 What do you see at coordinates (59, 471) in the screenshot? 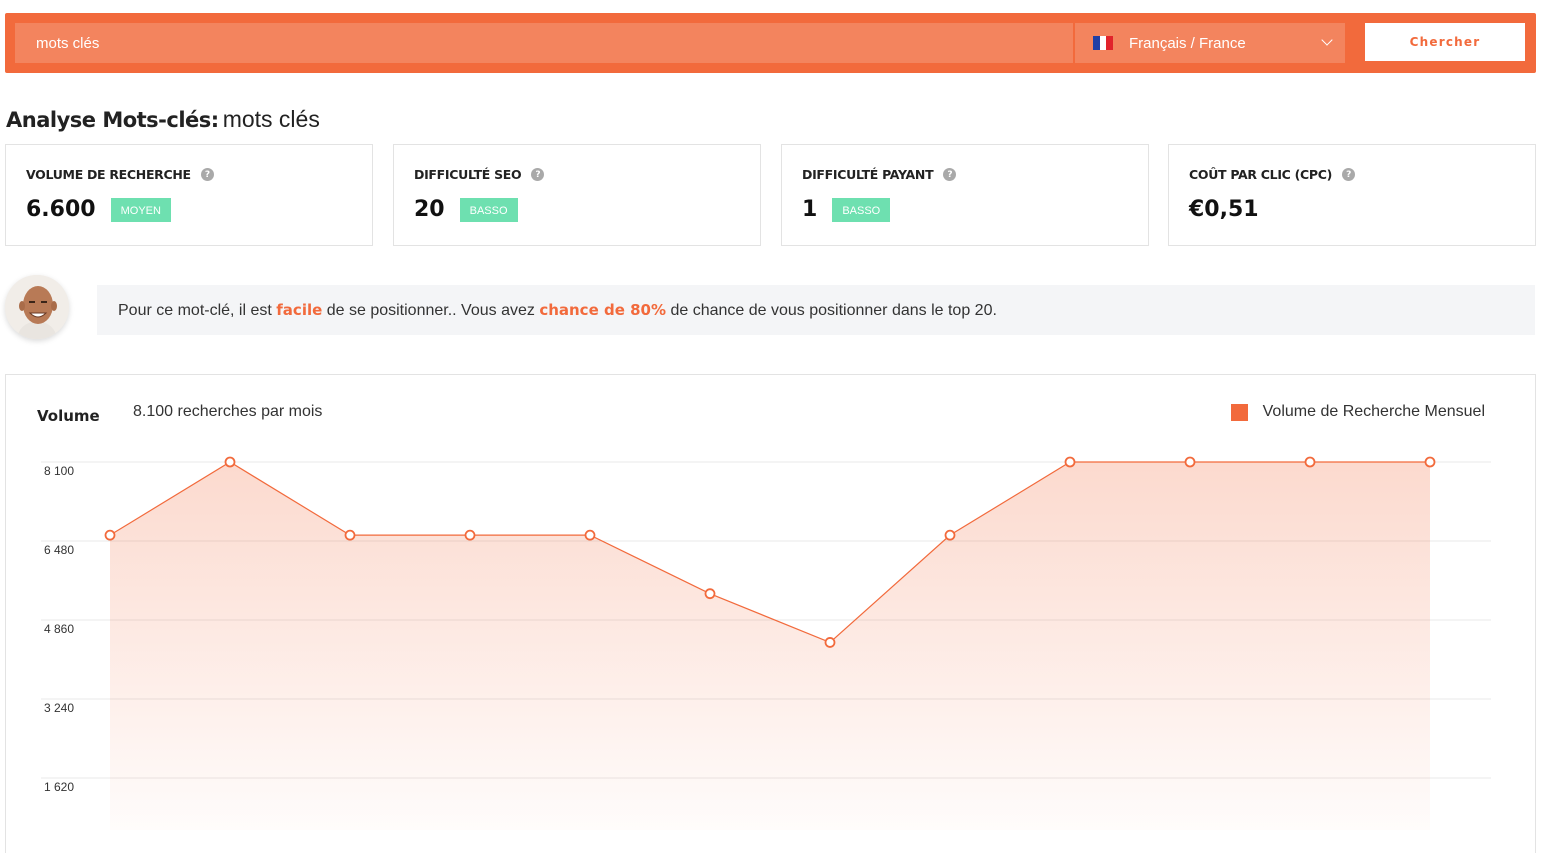
I see `y-tick-label: 8 100` at bounding box center [59, 471].